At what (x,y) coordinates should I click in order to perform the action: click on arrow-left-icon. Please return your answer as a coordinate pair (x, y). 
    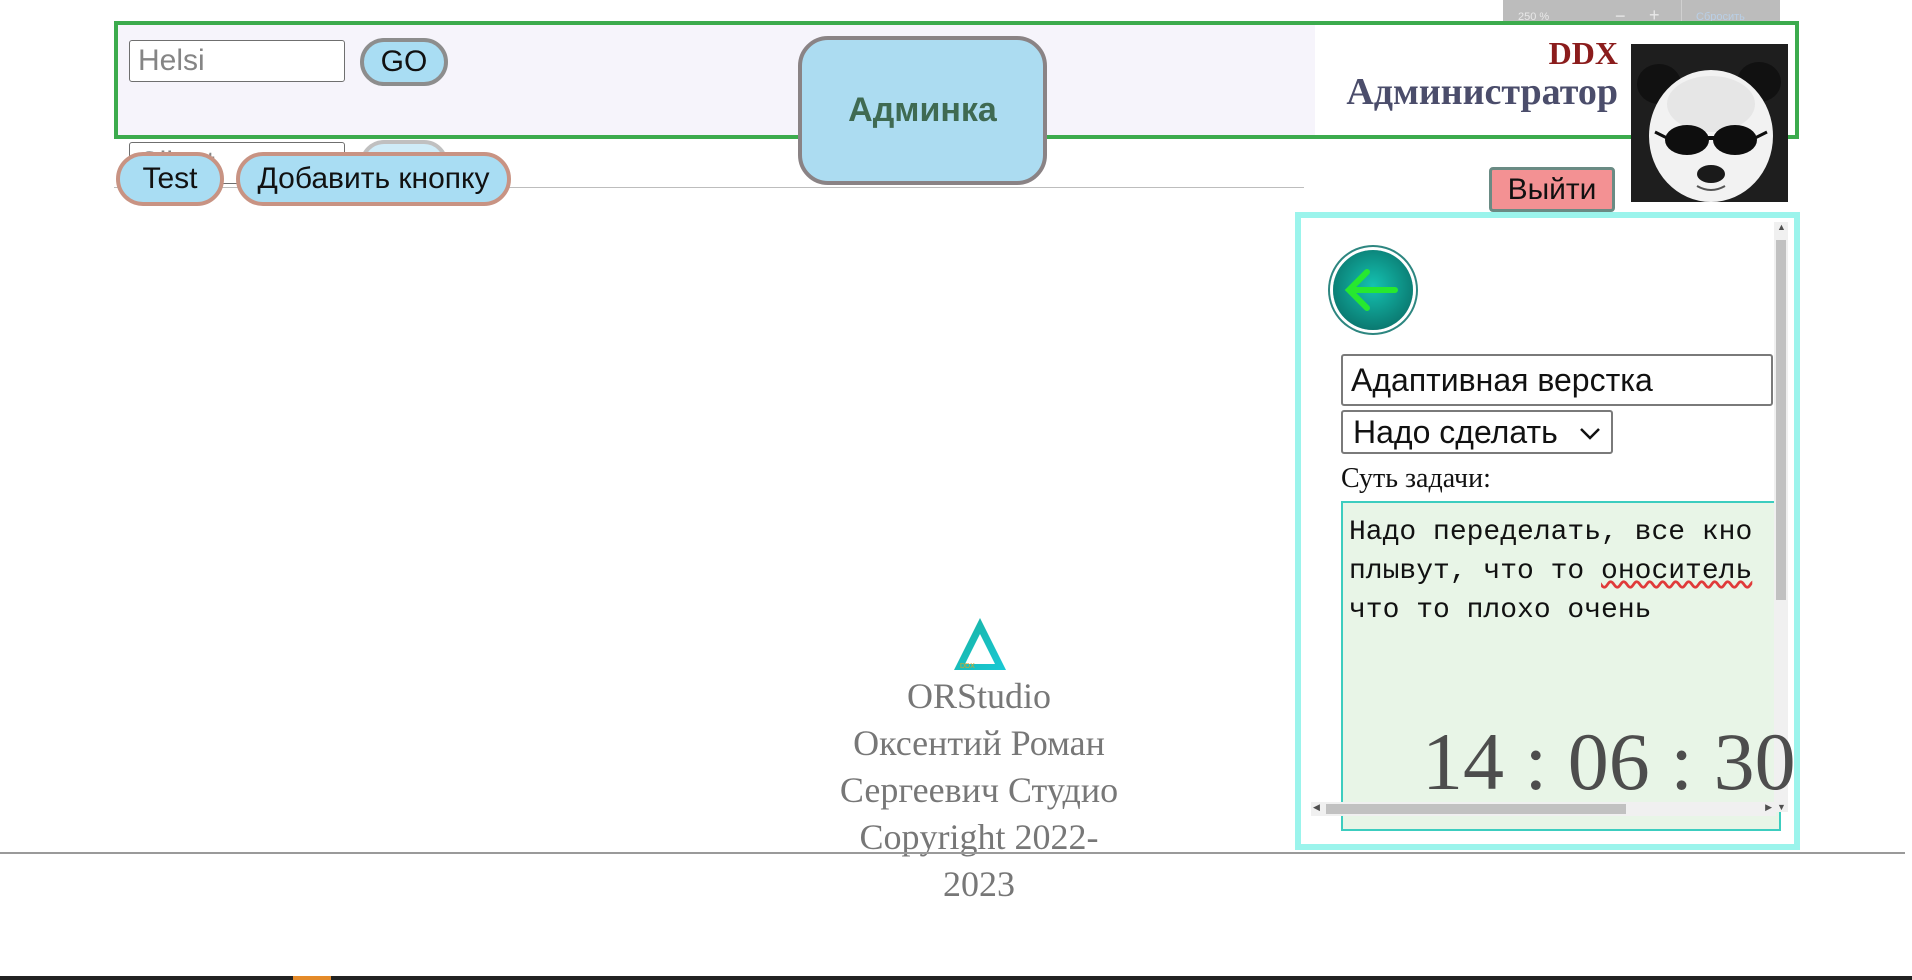
    Looking at the image, I should click on (1371, 290).